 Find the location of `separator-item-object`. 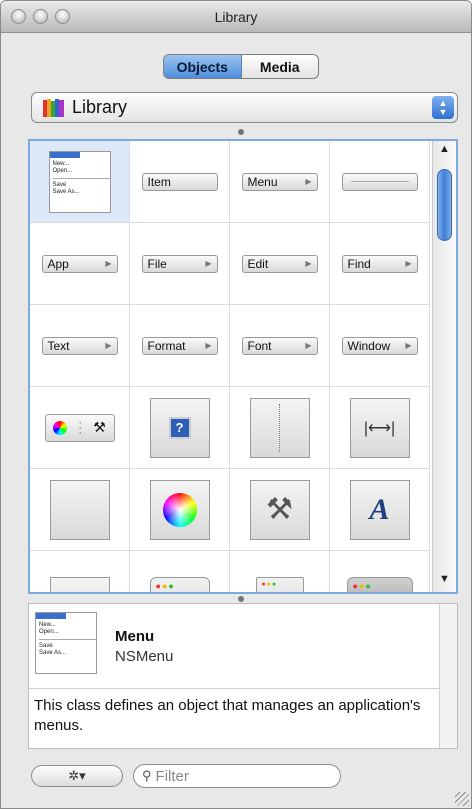

separator-item-object is located at coordinates (379, 181).